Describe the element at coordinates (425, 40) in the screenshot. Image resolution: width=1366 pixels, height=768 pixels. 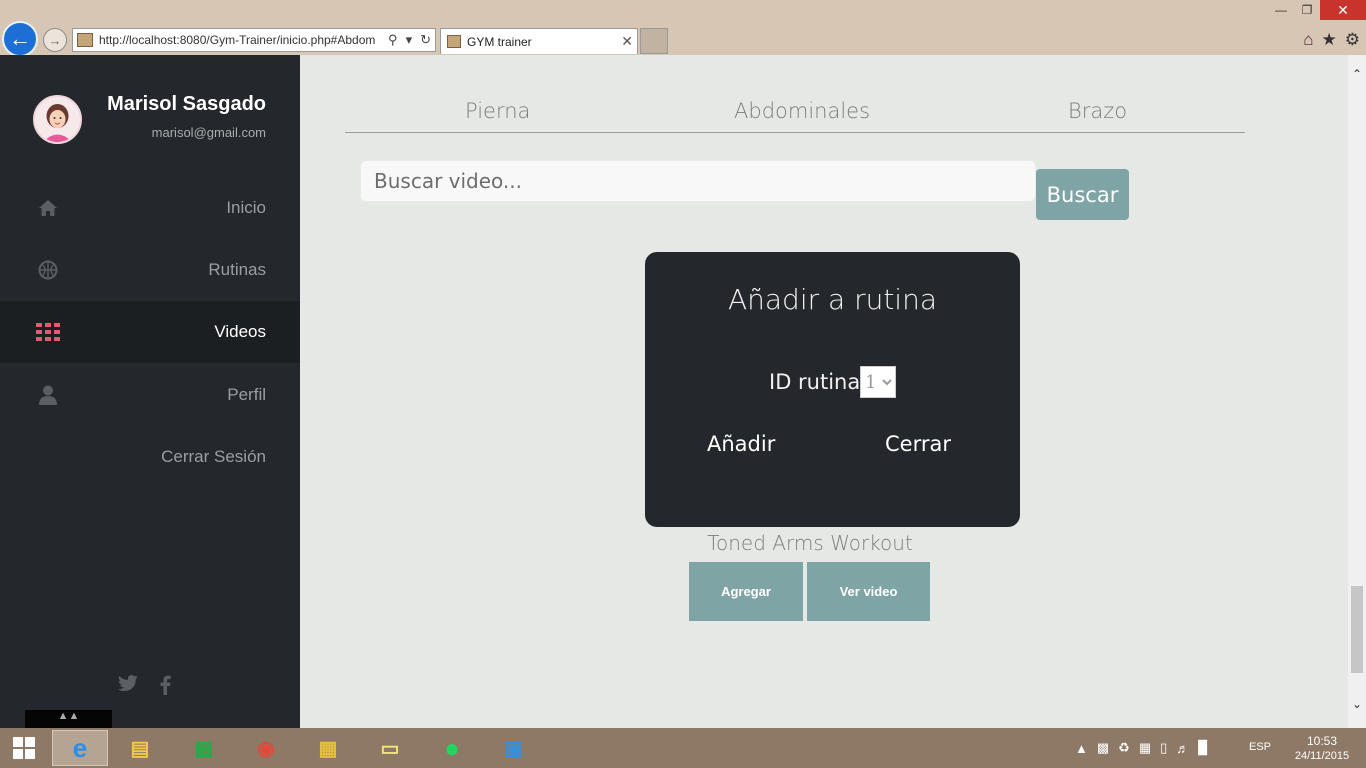
I see `refresh-icon: ↻` at that location.